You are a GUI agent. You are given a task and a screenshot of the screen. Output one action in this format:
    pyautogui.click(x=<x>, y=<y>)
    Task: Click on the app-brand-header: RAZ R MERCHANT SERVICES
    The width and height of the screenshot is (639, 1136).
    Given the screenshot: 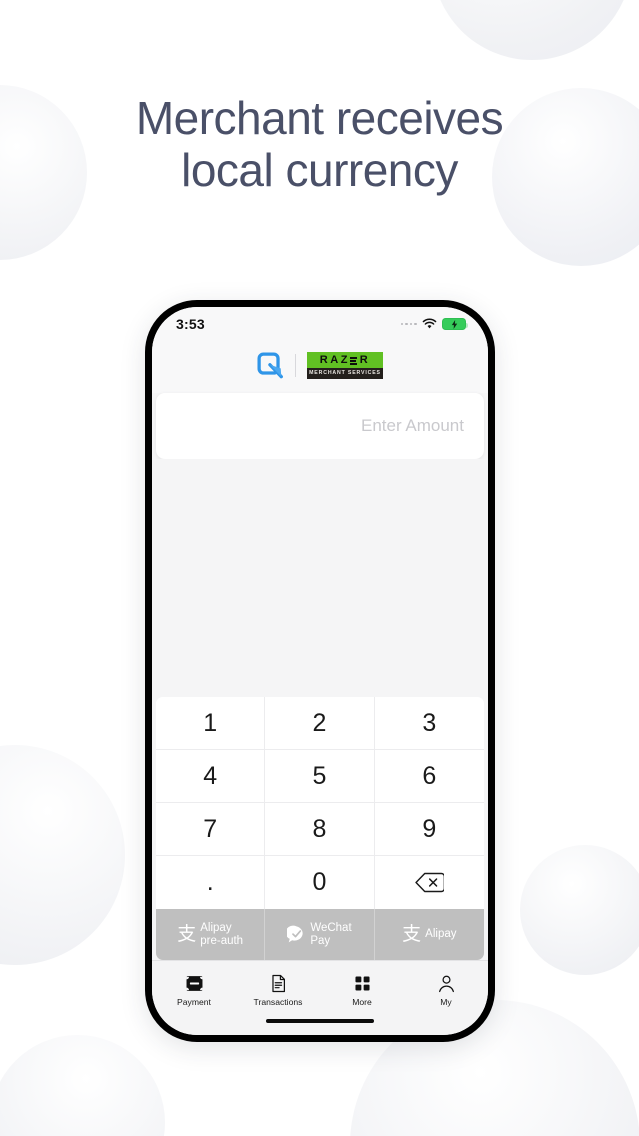 What is the action you would take?
    pyautogui.click(x=320, y=367)
    